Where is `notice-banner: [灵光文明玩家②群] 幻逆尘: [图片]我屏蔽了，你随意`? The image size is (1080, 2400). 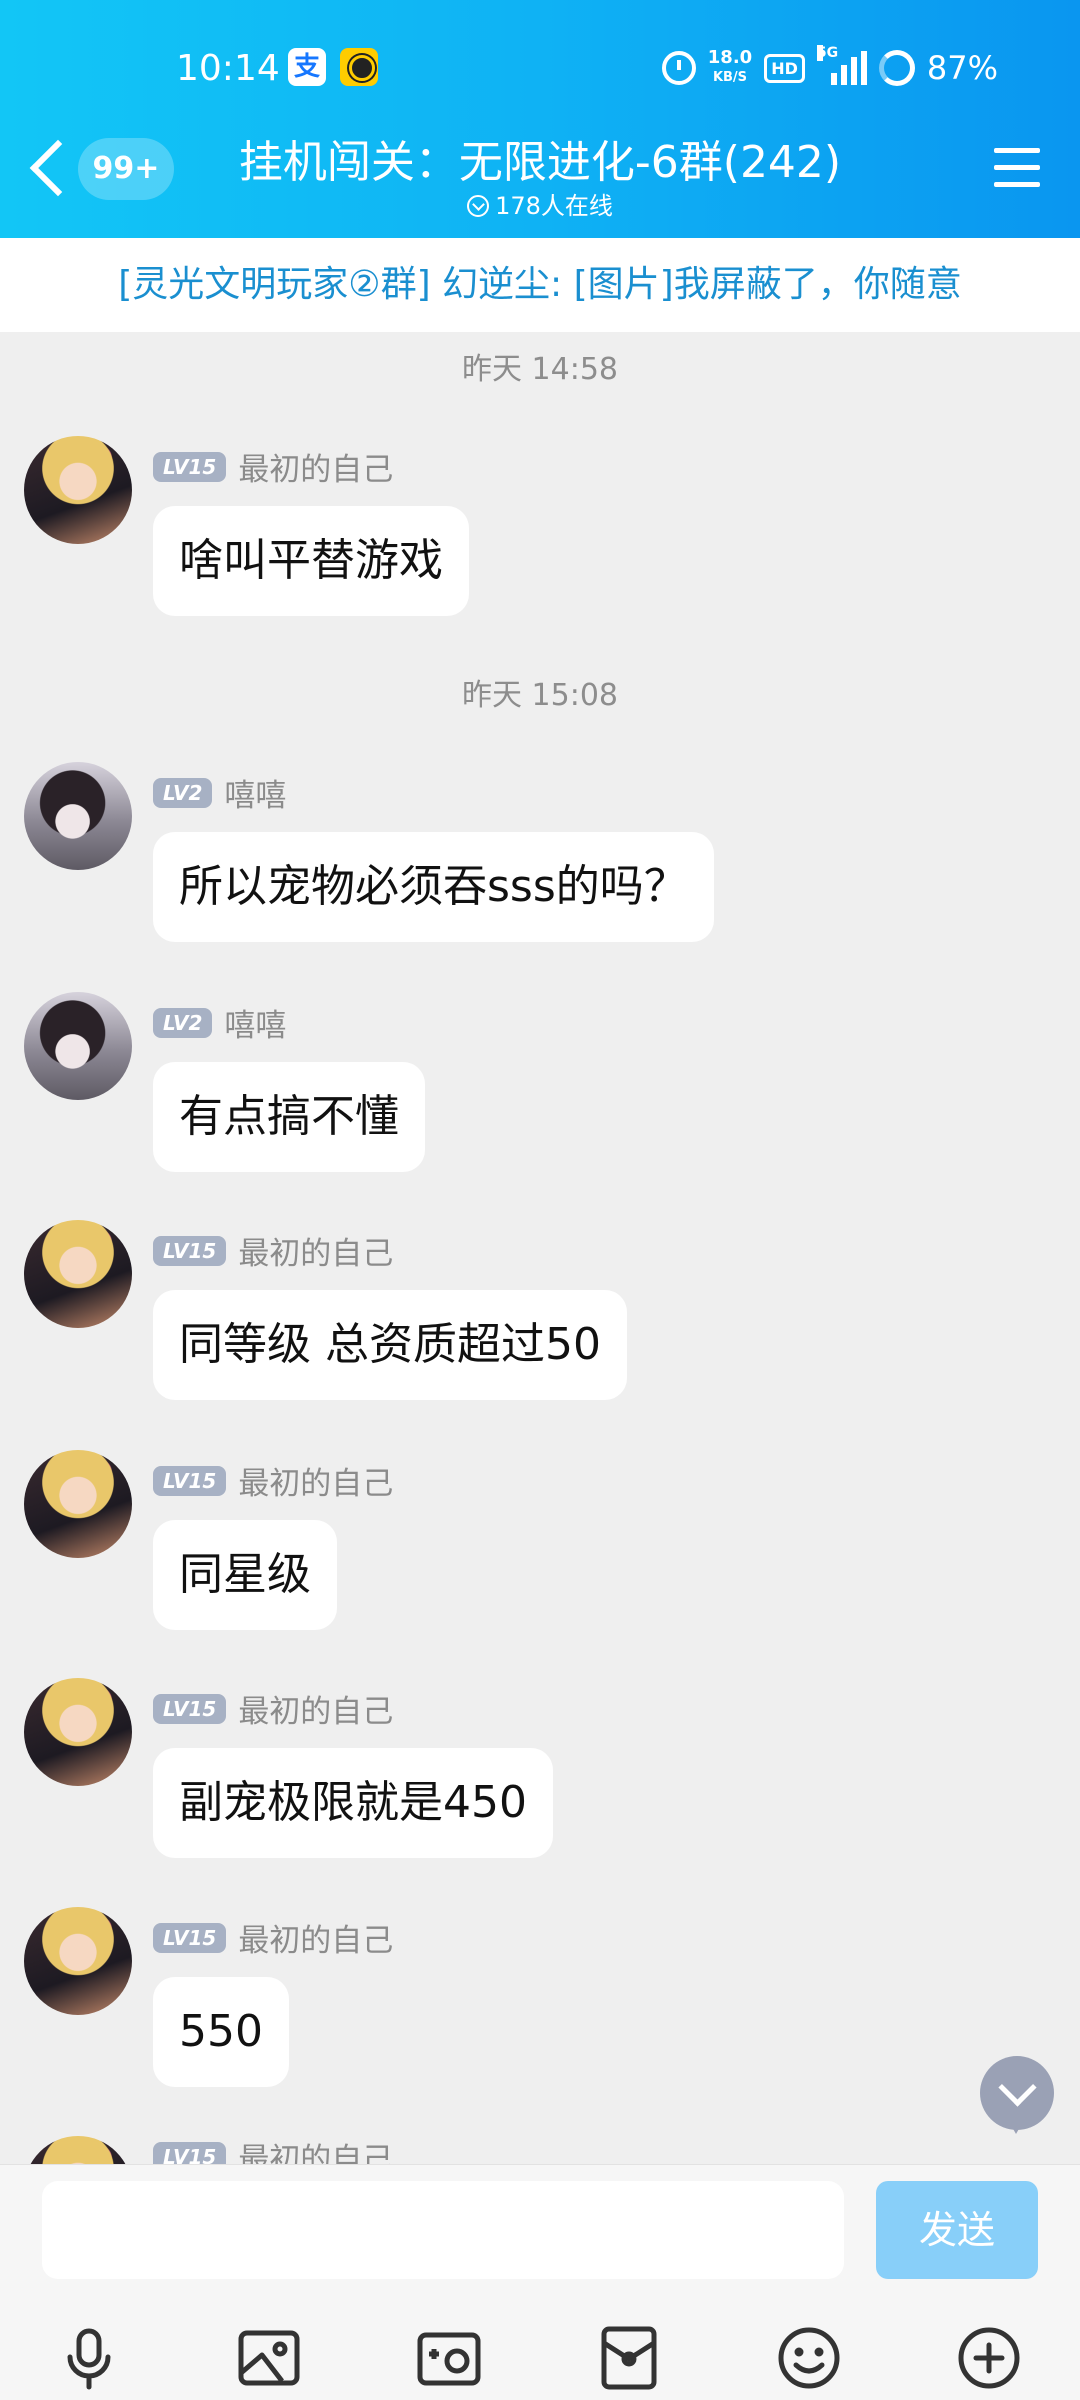 notice-banner: [灵光文明玩家②群] 幻逆尘: [图片]我屏蔽了，你随意 is located at coordinates (540, 285).